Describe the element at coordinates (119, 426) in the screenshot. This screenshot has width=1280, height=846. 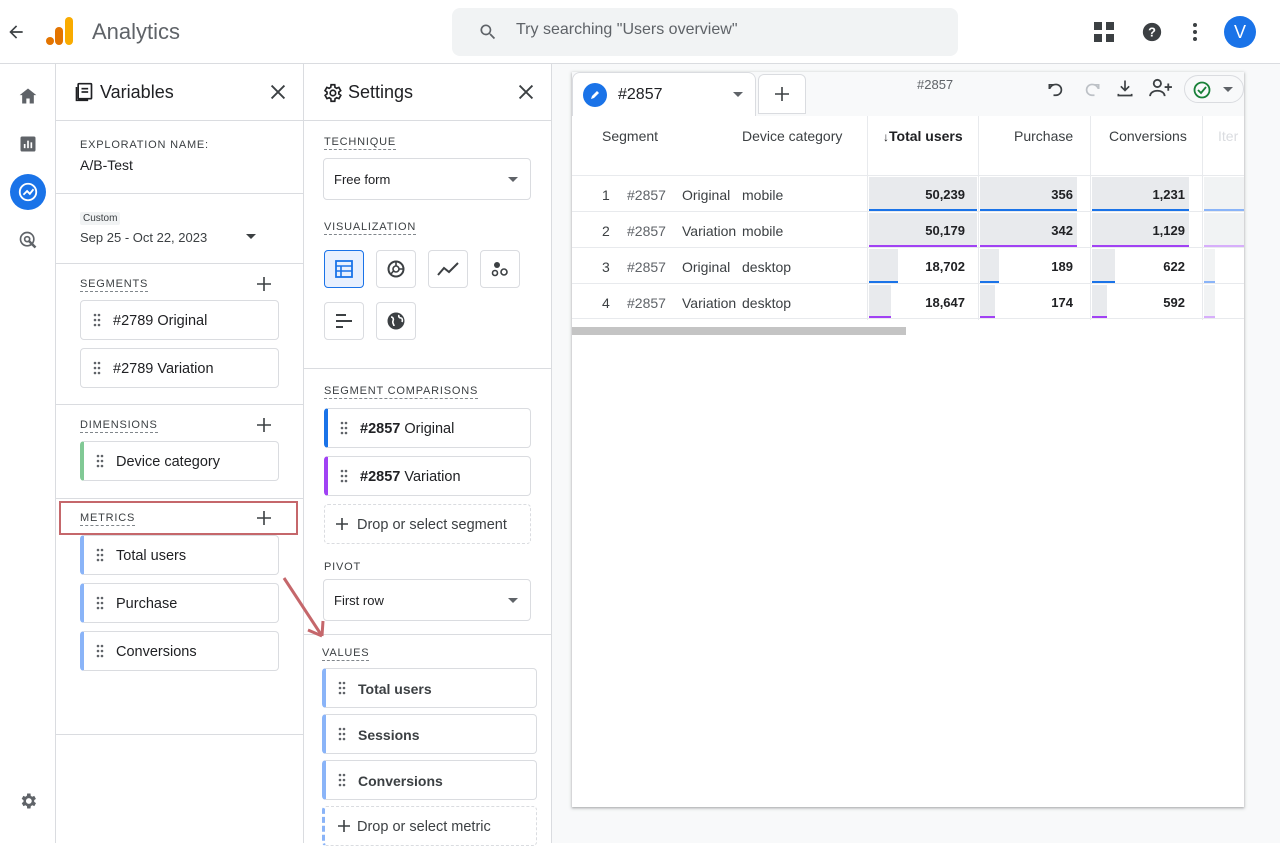
I see `dimensions-label: DIMENSIONS` at that location.